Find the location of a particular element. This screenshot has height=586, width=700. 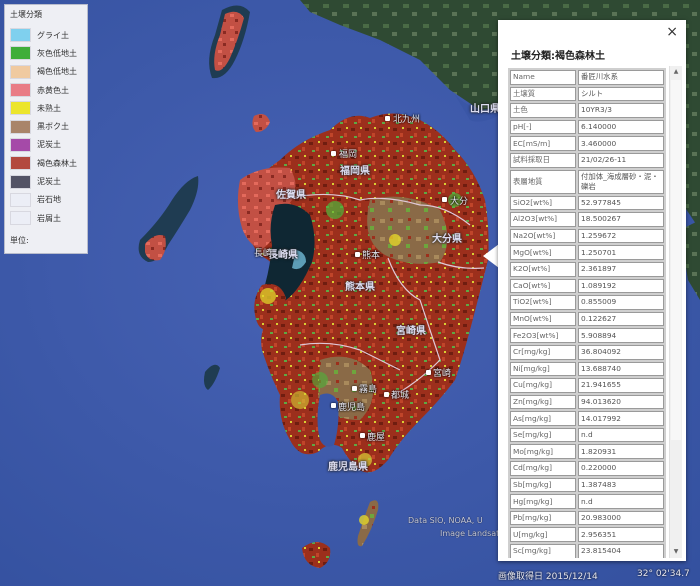

table-row: CaO[wt%] 1.089192 is located at coordinates (587, 286).